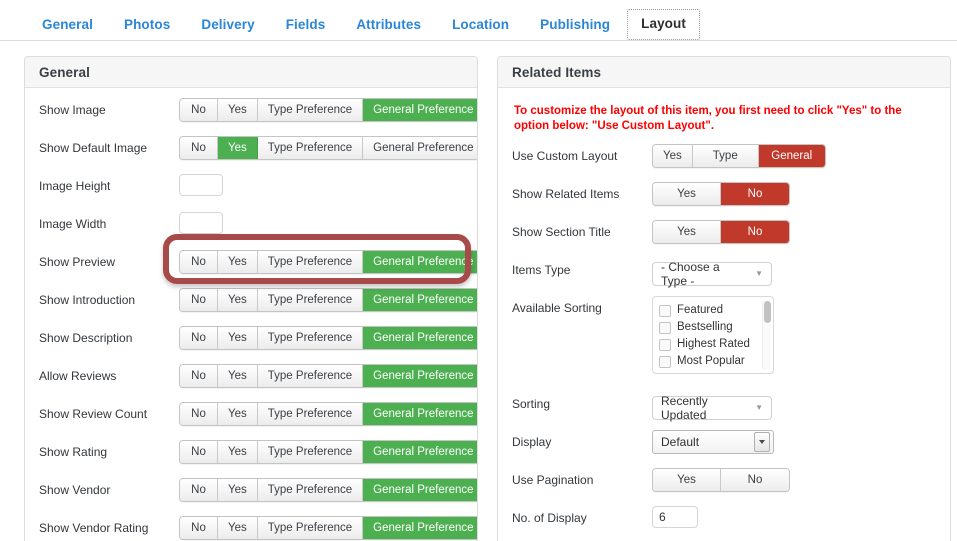 The image size is (957, 541). Describe the element at coordinates (705, 327) in the screenshot. I see `list-item-label: Bestselling` at that location.